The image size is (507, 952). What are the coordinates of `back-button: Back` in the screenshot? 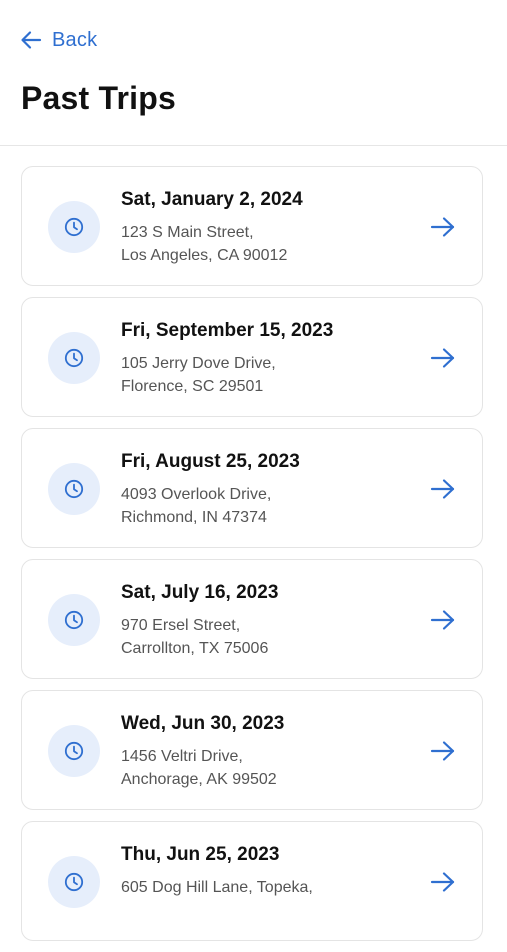 It's located at (58, 40).